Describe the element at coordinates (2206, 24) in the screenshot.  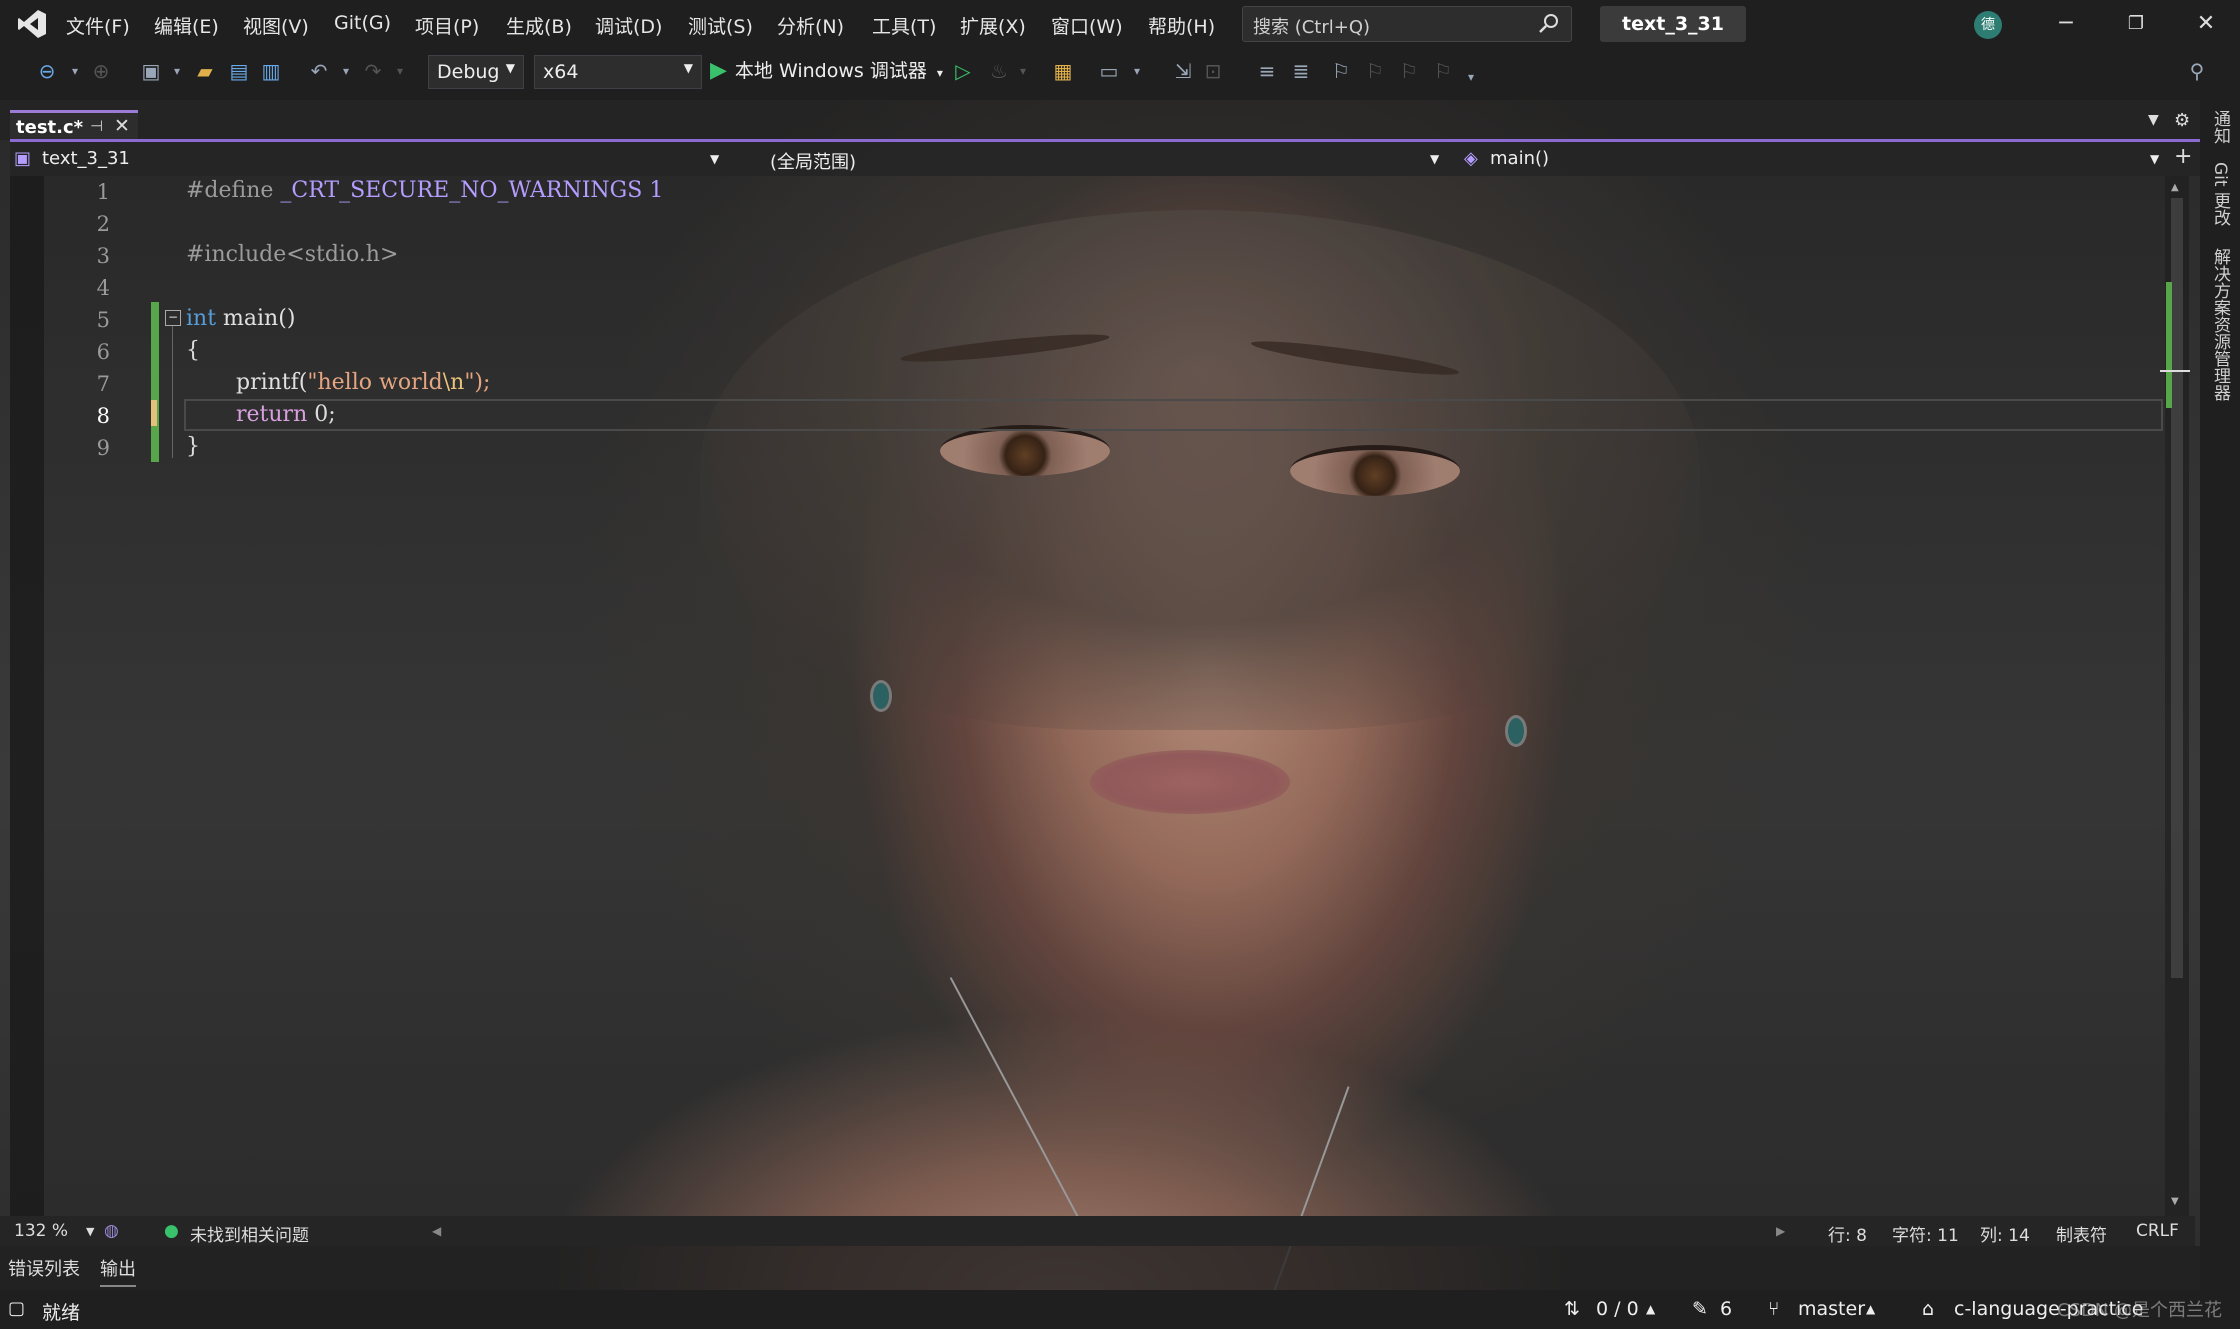
I see `close-icon: ✕` at that location.